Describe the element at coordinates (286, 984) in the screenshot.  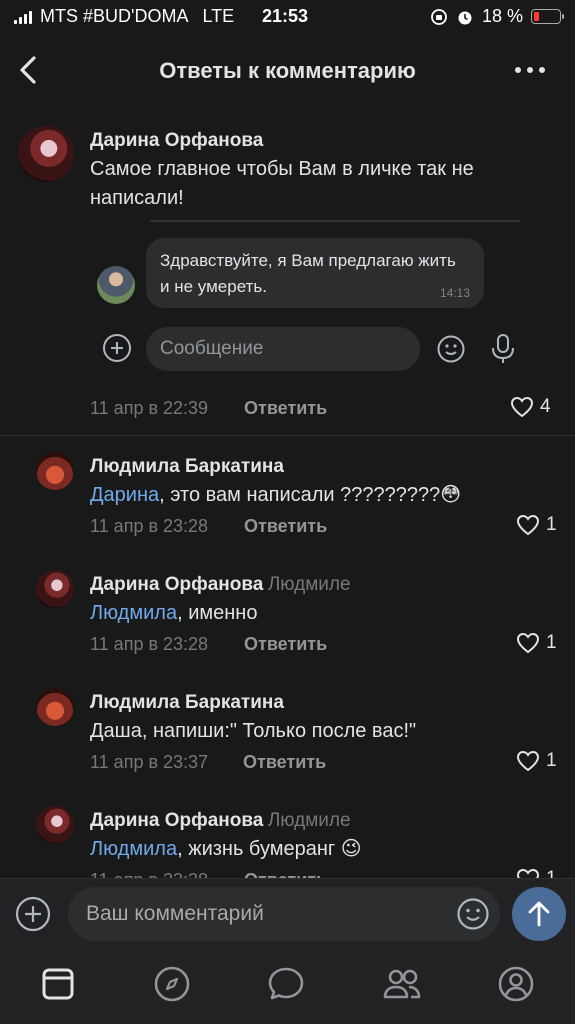
I see `messages-icon` at that location.